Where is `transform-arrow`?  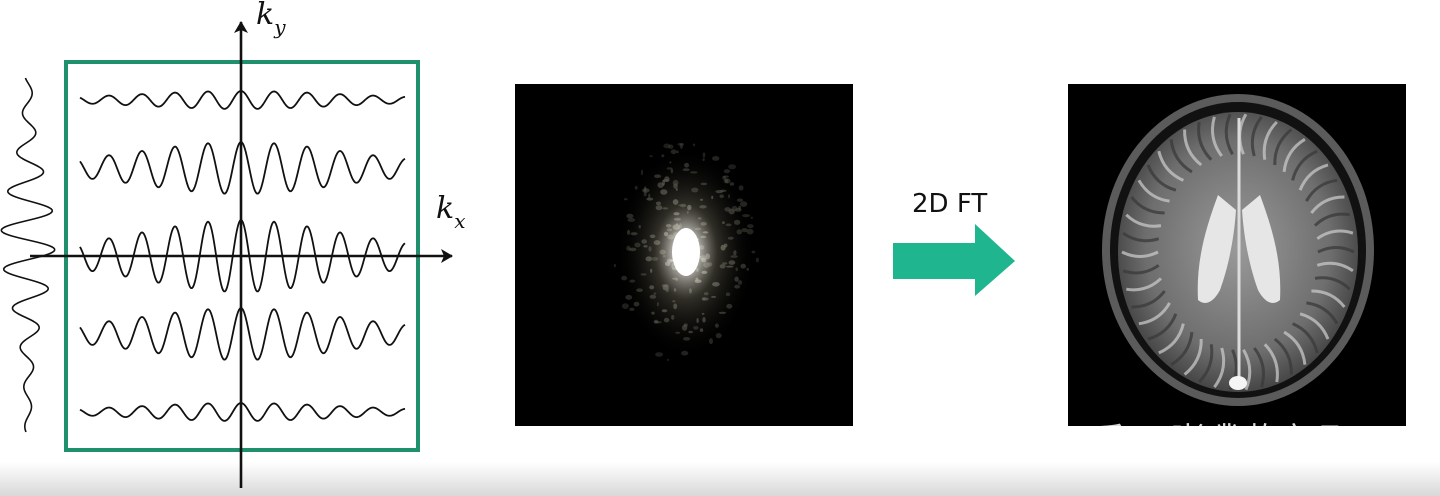
transform-arrow is located at coordinates (954, 260).